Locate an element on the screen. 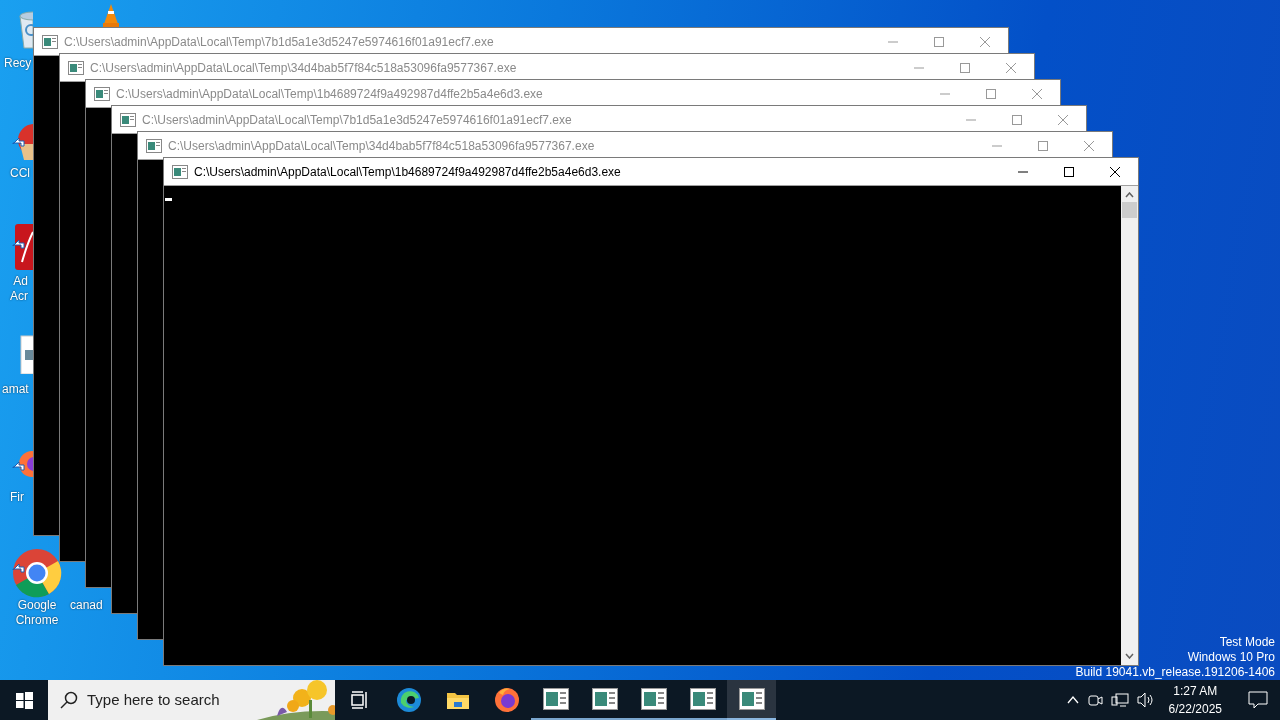 This screenshot has width=1280, height=720. scroll-up-icon is located at coordinates (1129, 195).